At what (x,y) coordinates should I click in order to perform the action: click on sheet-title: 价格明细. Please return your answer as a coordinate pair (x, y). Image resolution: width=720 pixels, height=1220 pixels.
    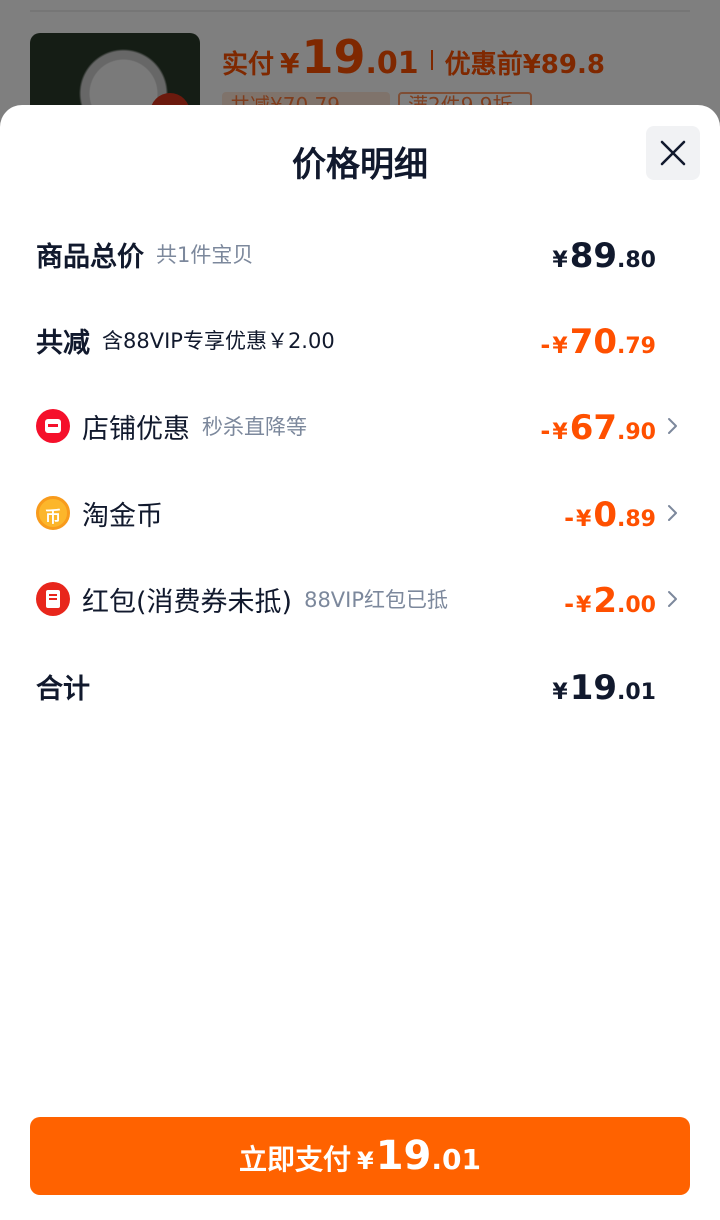
    Looking at the image, I should click on (360, 165).